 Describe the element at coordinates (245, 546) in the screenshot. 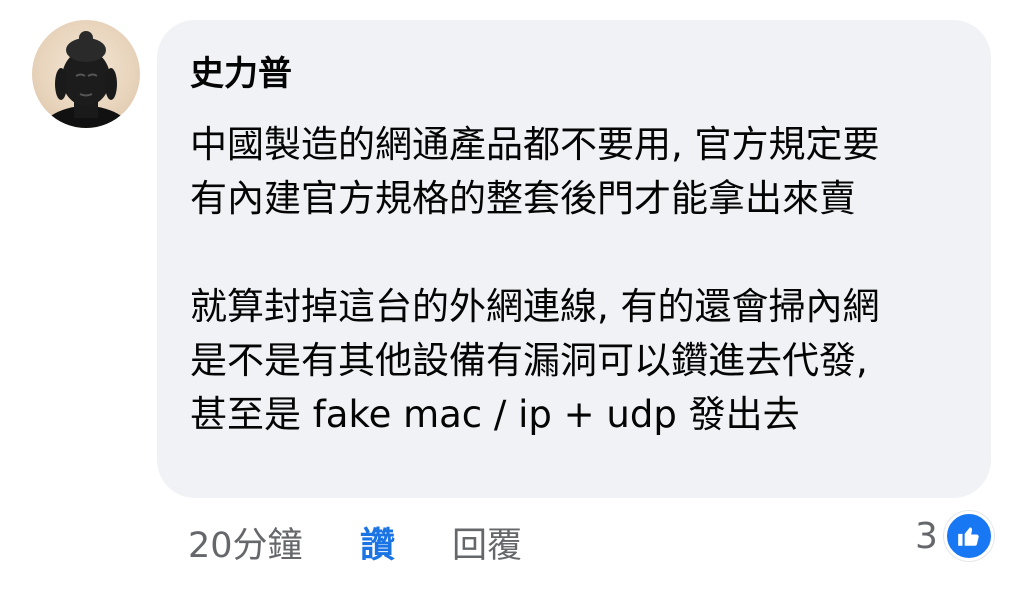

I see `comment-timestamp: 20分鐘` at that location.